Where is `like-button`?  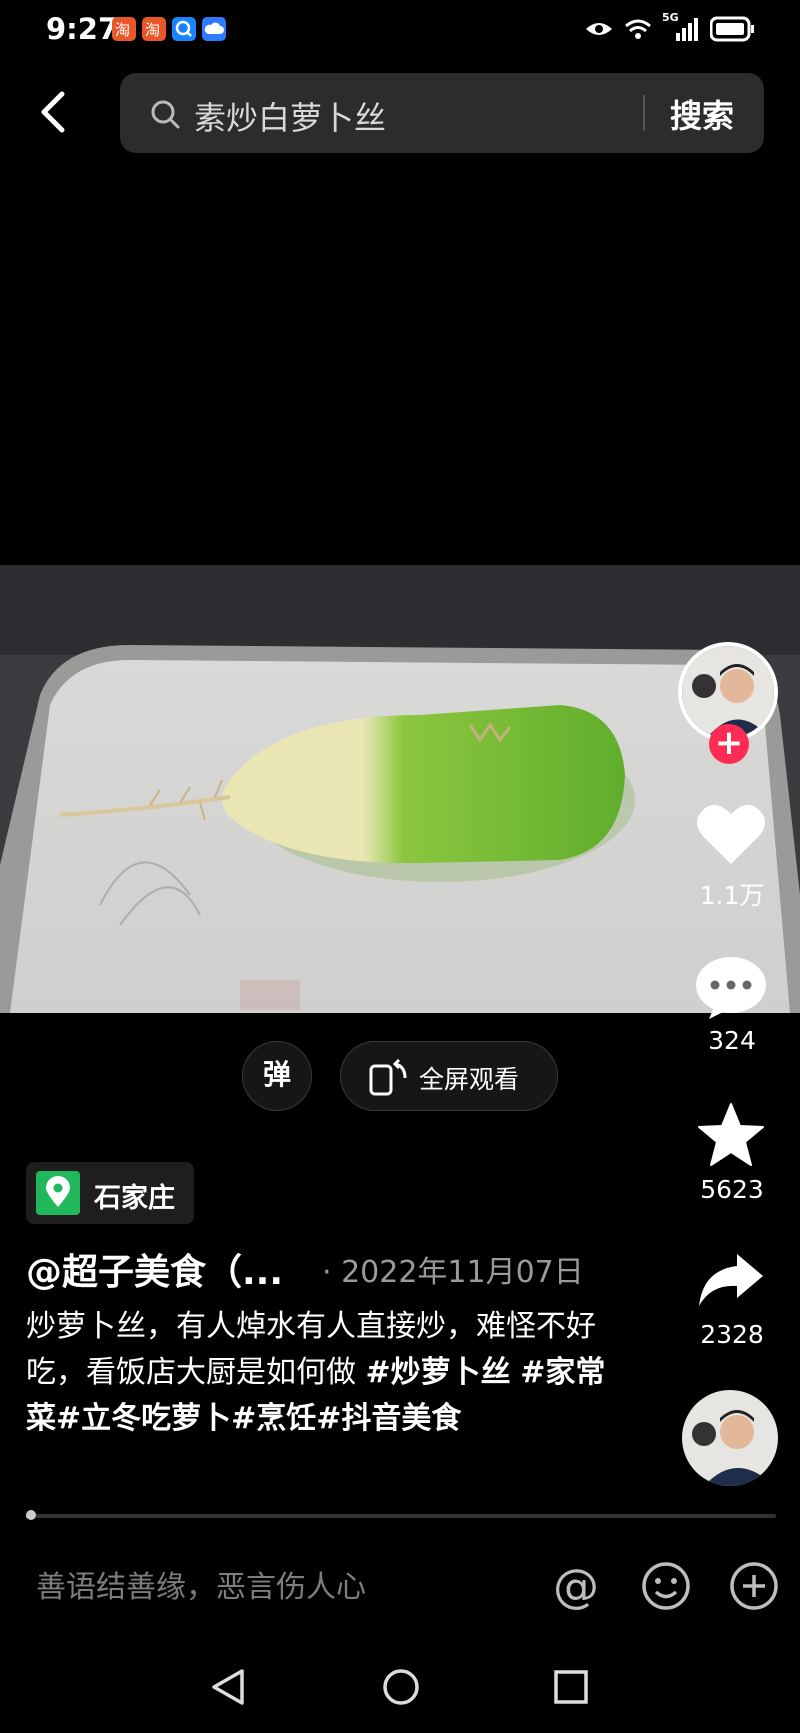
like-button is located at coordinates (731, 836).